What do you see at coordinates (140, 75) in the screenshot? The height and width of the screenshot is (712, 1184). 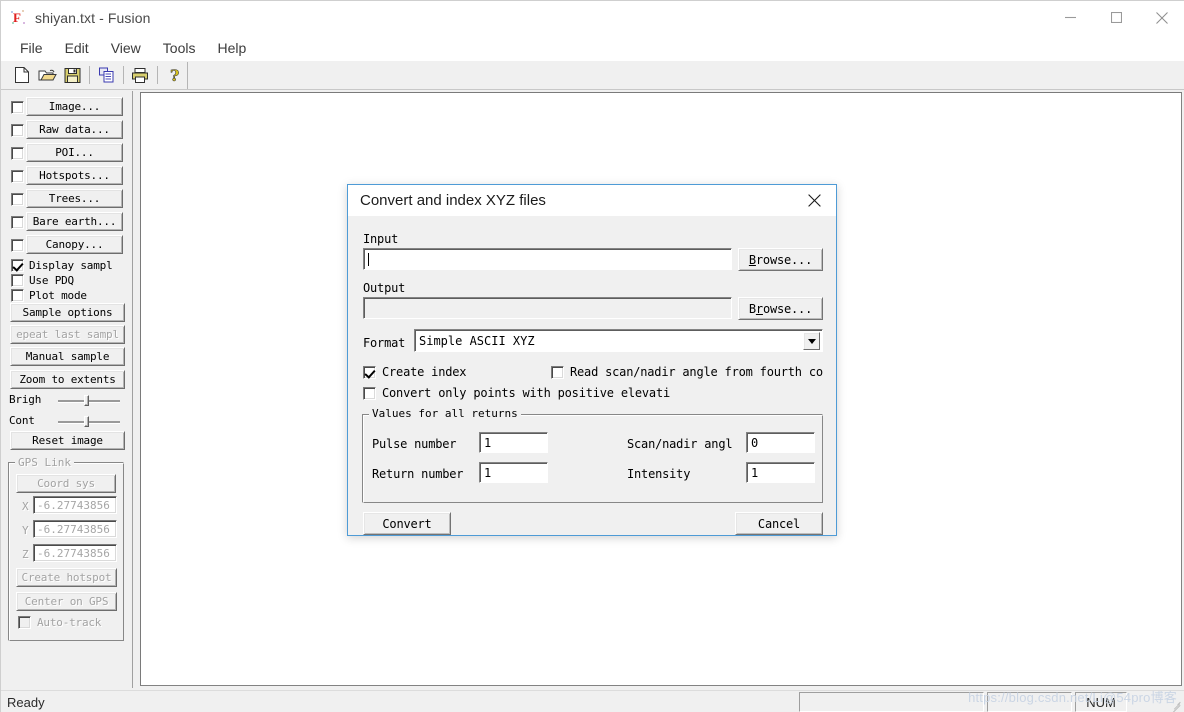 I see `print-icon` at bounding box center [140, 75].